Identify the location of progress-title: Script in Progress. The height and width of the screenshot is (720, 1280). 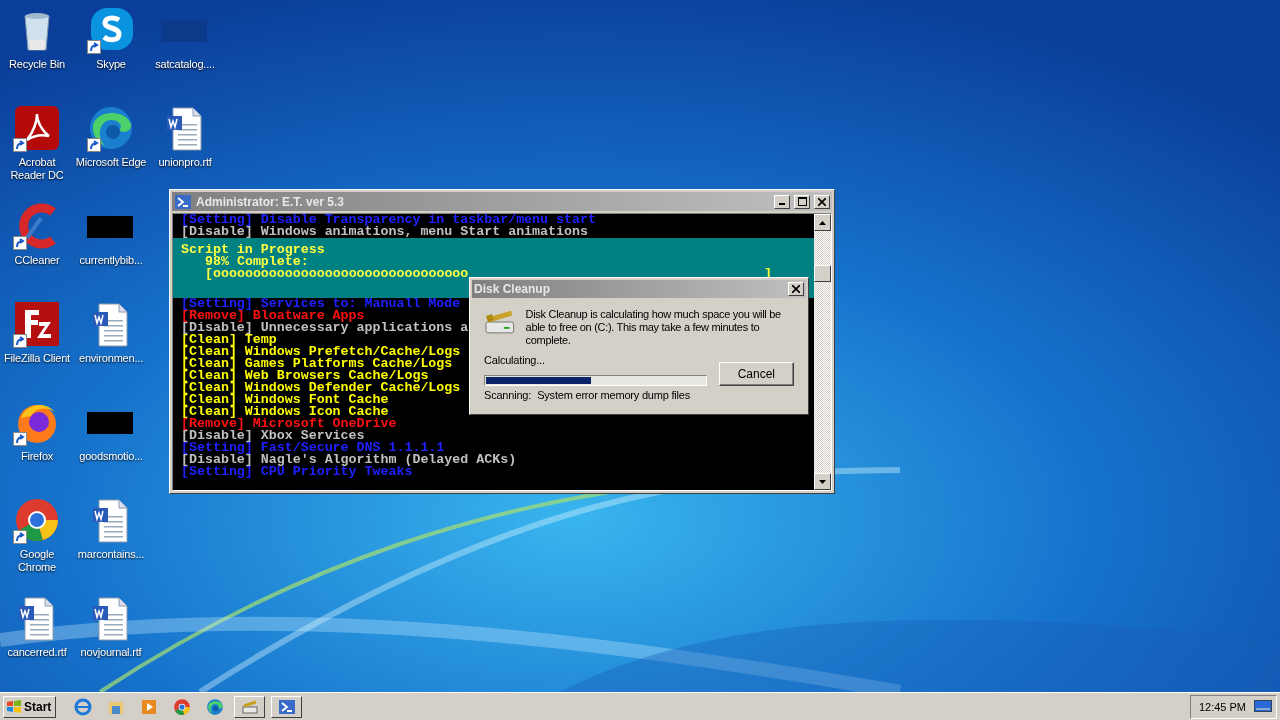
(253, 250).